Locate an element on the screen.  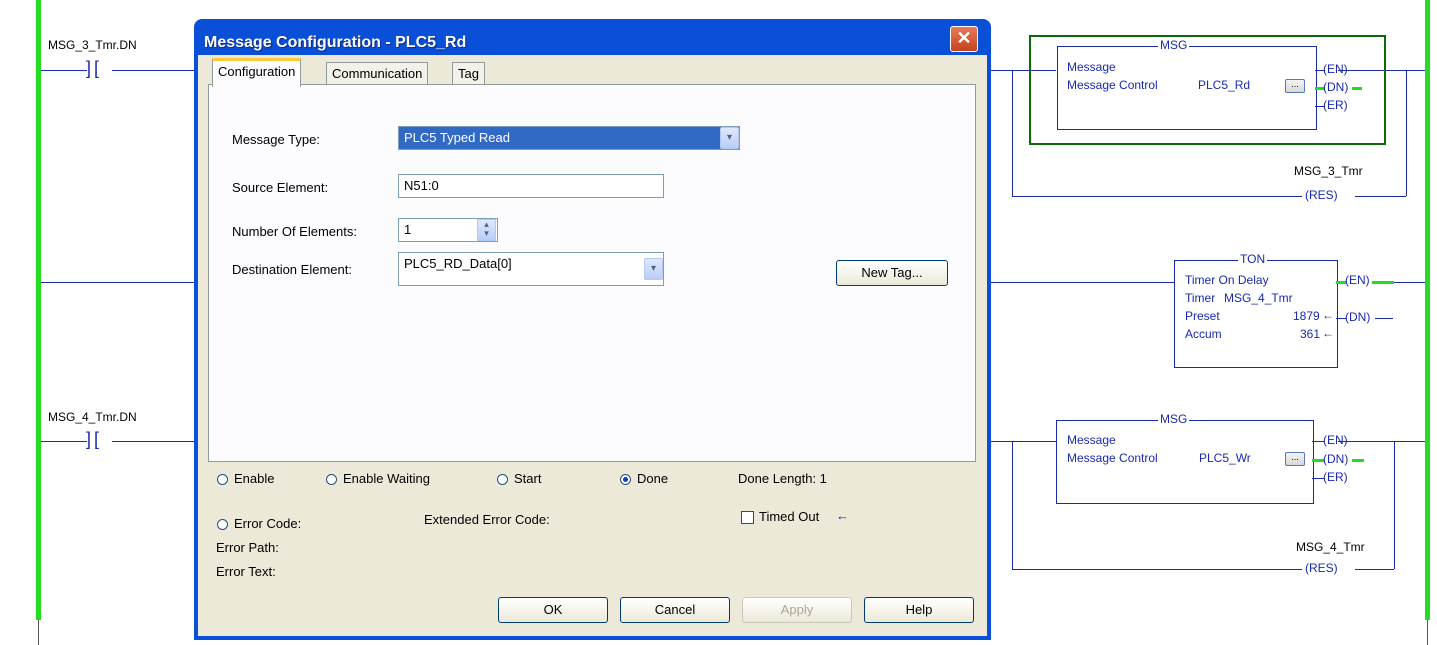
timed-out-label: Timed Out is located at coordinates (789, 516).